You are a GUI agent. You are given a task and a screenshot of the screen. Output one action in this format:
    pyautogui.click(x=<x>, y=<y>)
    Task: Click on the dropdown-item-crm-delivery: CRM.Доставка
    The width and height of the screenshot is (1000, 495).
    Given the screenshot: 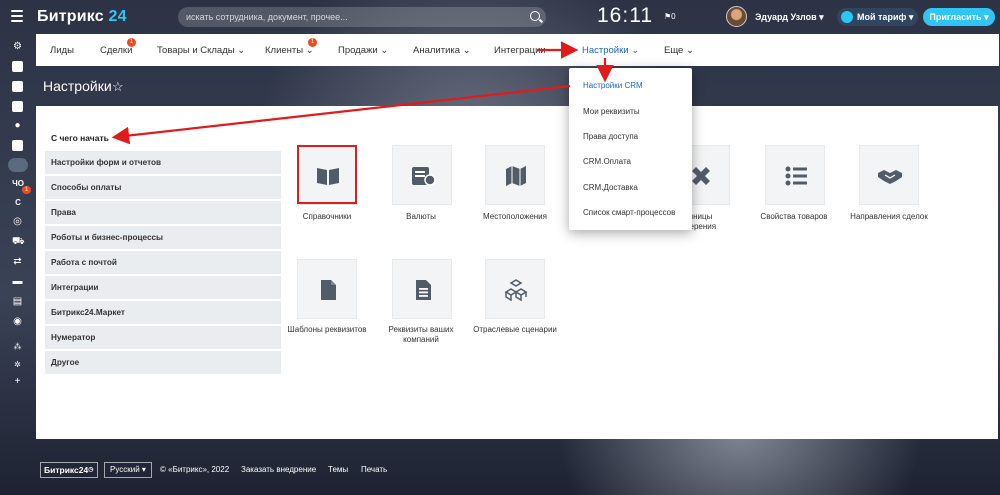 What is the action you would take?
    pyautogui.click(x=610, y=187)
    